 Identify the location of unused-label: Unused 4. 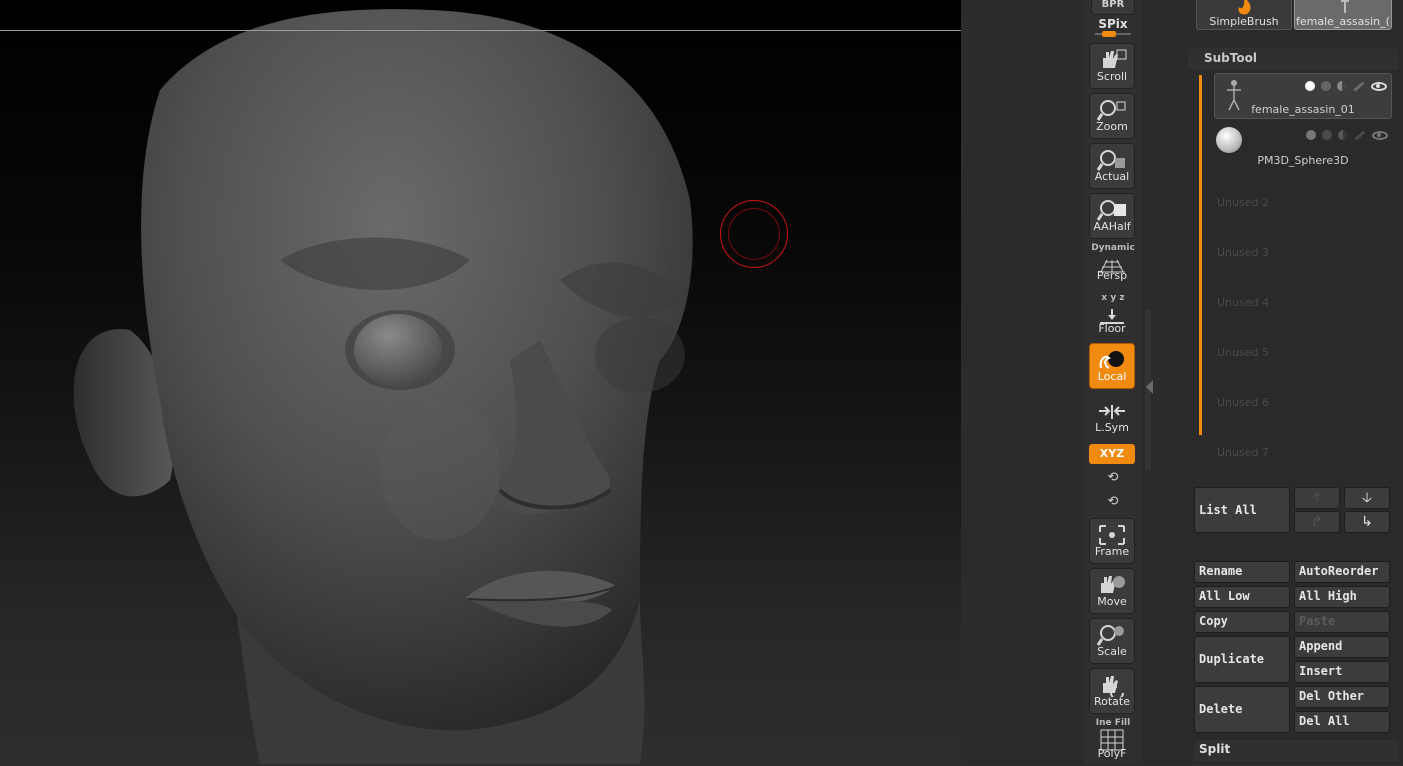
(1243, 302).